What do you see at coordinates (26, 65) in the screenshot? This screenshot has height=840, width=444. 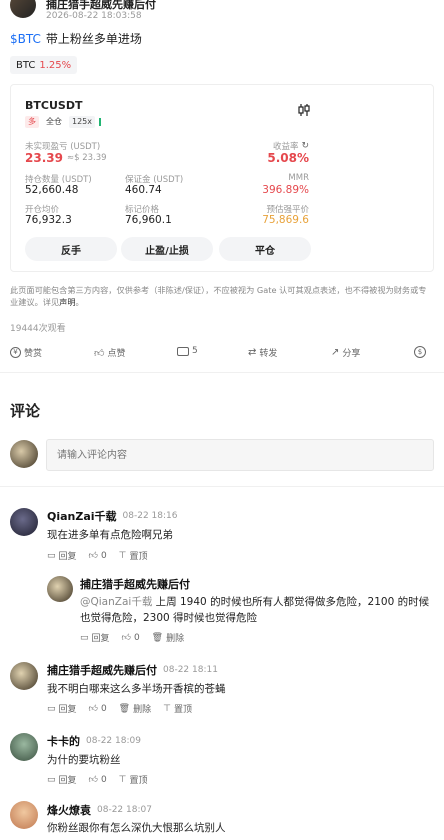 I see `coin-chip-symbol: BTC` at bounding box center [26, 65].